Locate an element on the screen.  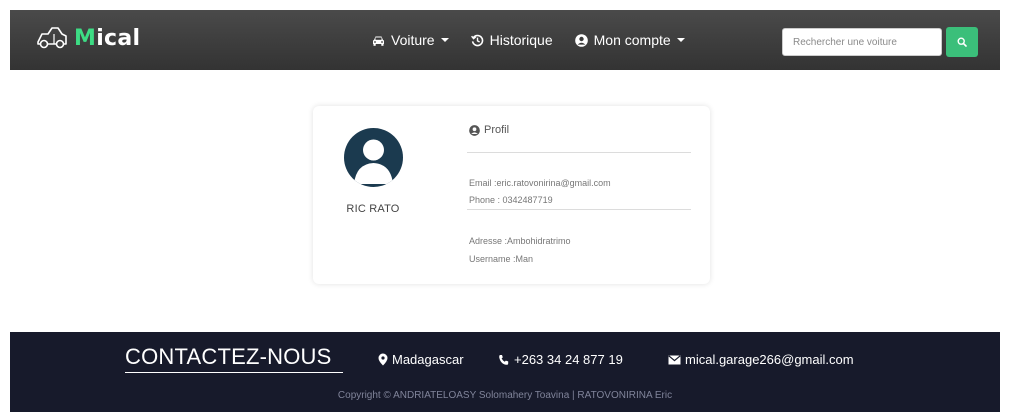
history-icon is located at coordinates (476, 40).